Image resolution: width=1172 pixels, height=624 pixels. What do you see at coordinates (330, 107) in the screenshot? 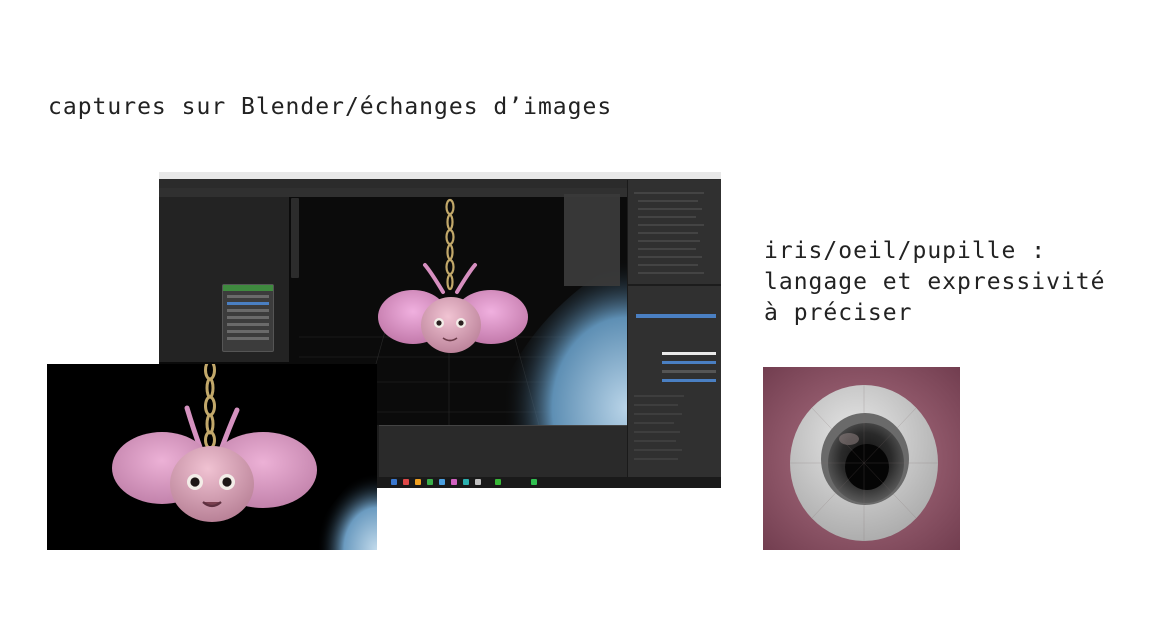
I see `page-title: captures sur Blender/échanges d’images` at bounding box center [330, 107].